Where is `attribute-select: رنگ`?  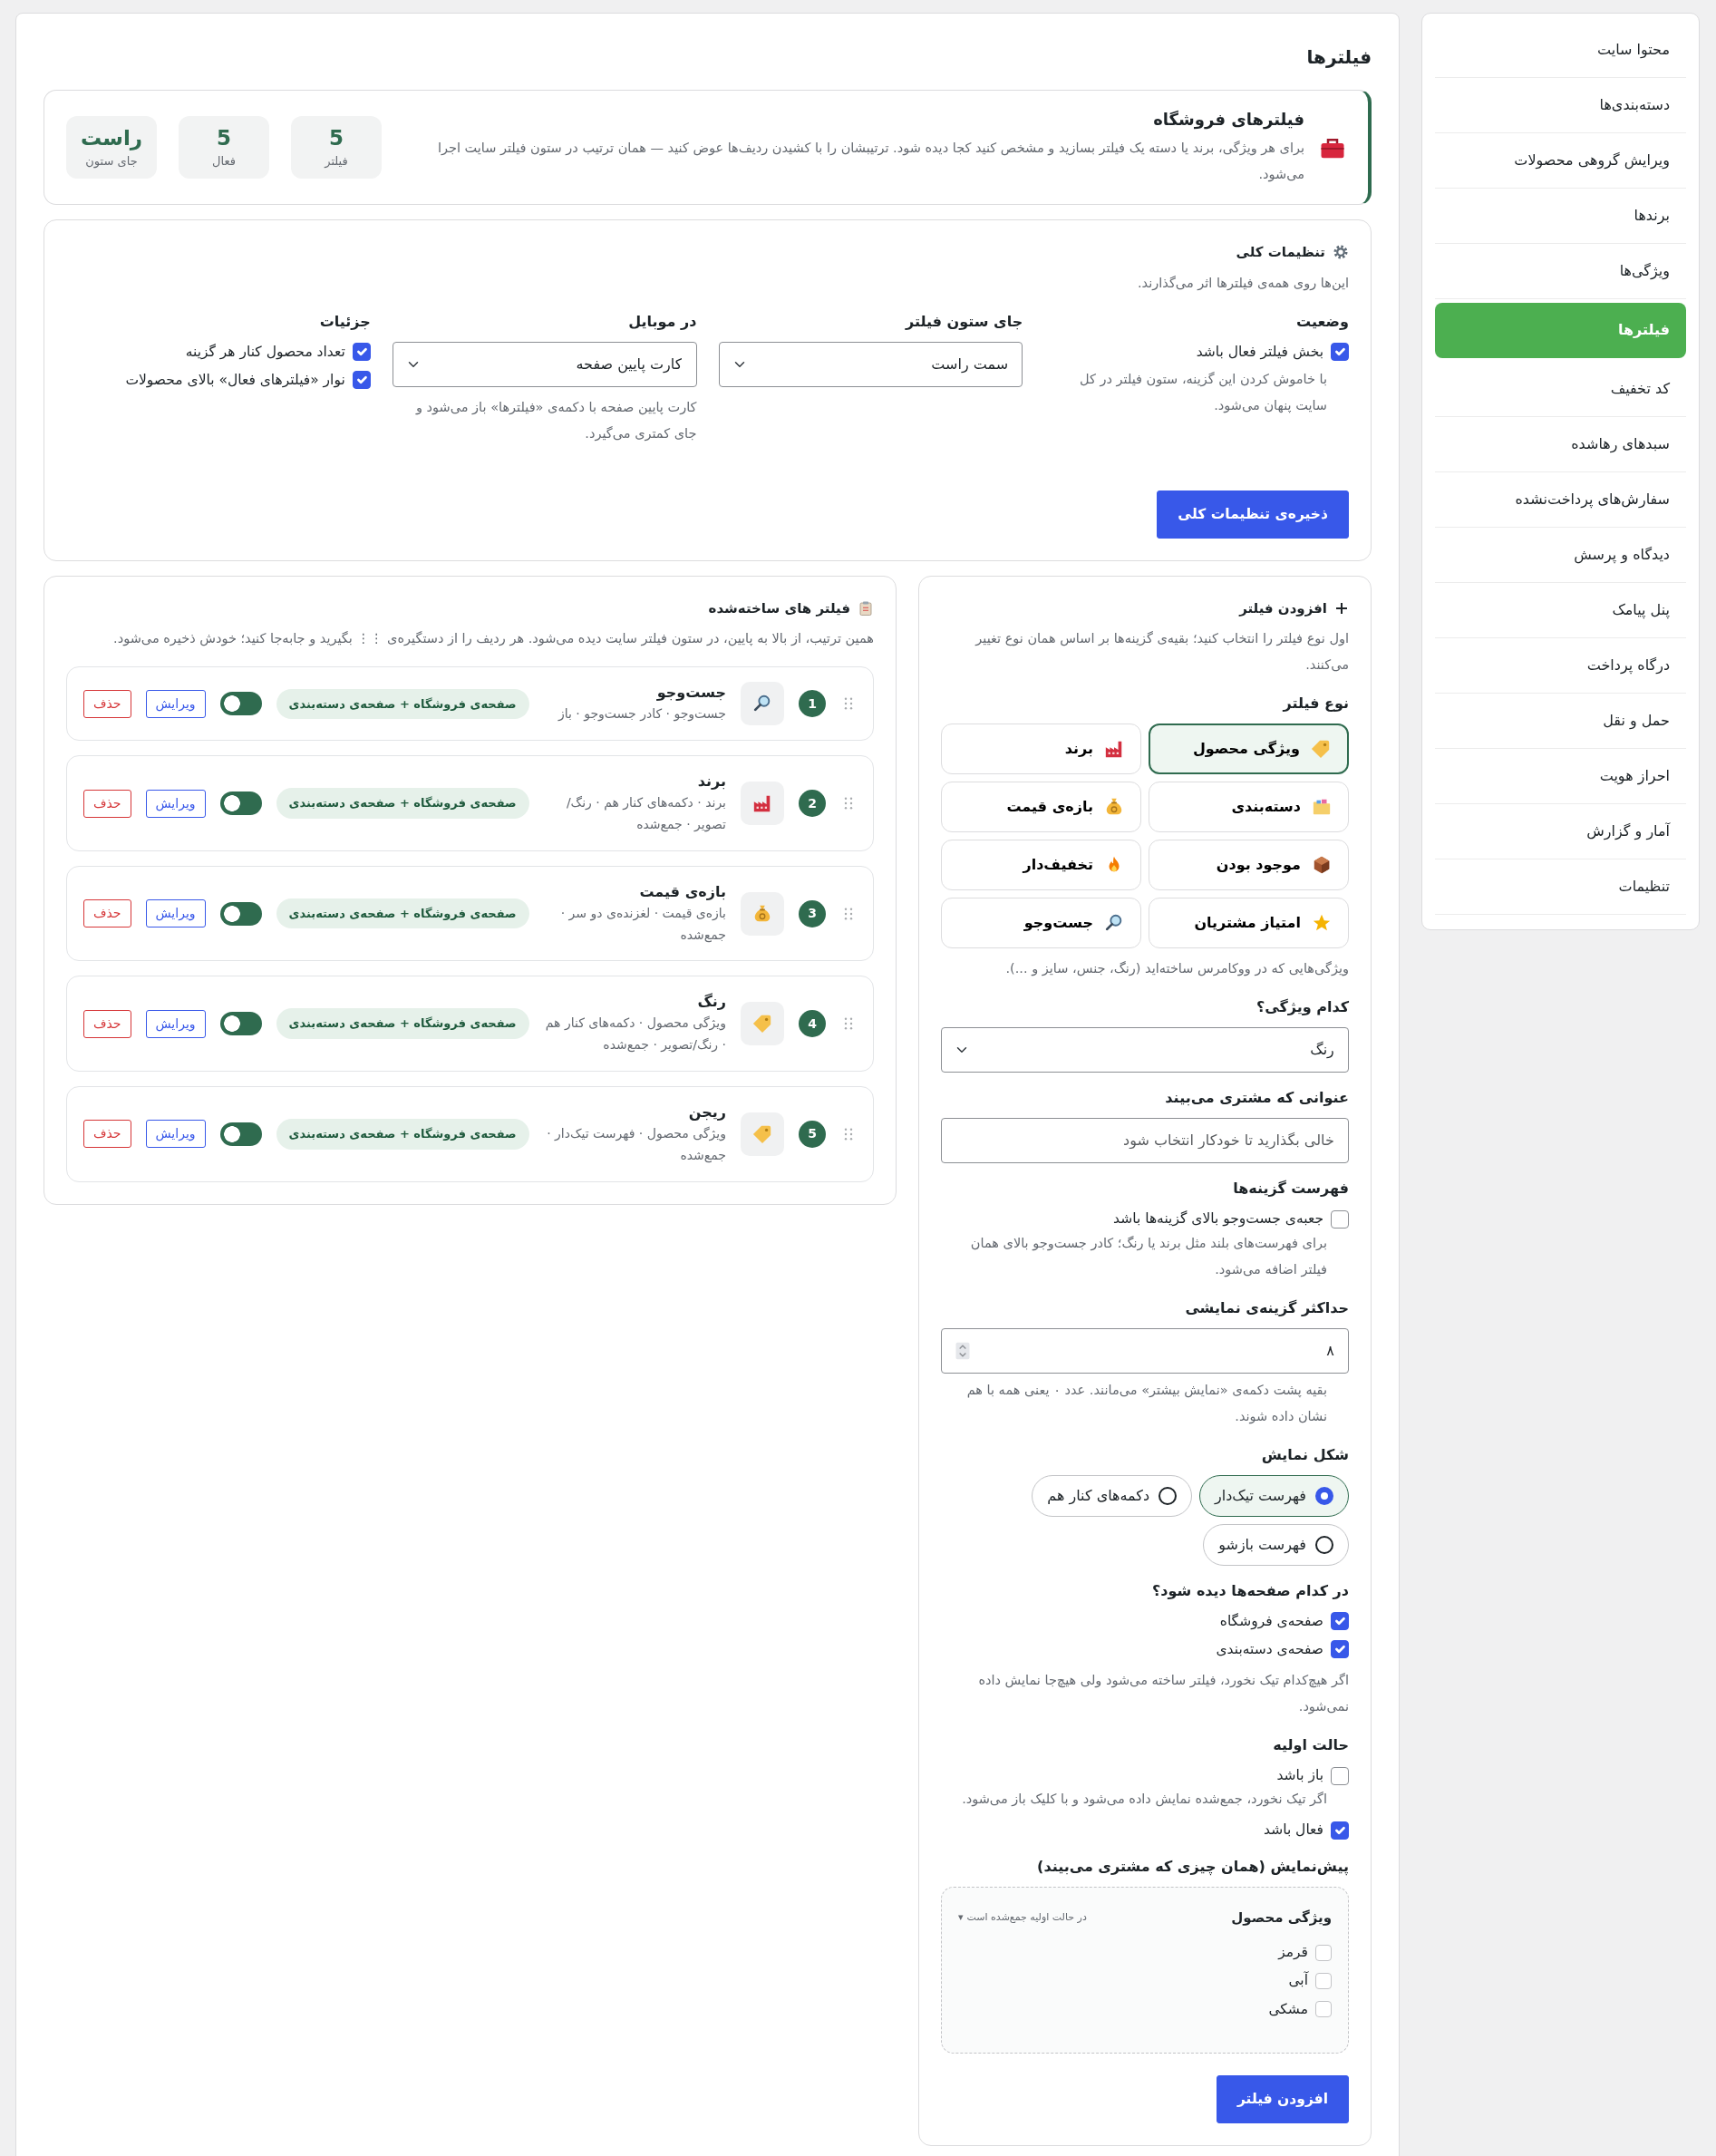 attribute-select: رنگ is located at coordinates (1145, 1050).